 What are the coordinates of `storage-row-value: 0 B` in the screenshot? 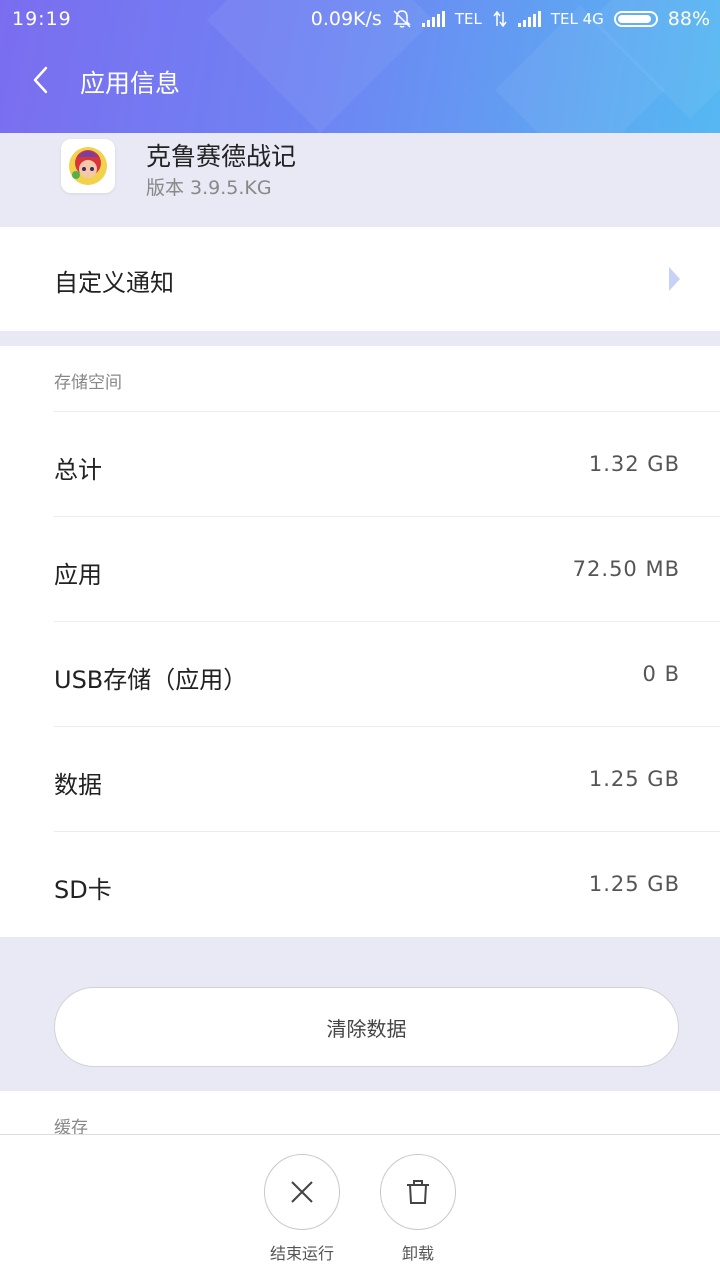 It's located at (661, 674).